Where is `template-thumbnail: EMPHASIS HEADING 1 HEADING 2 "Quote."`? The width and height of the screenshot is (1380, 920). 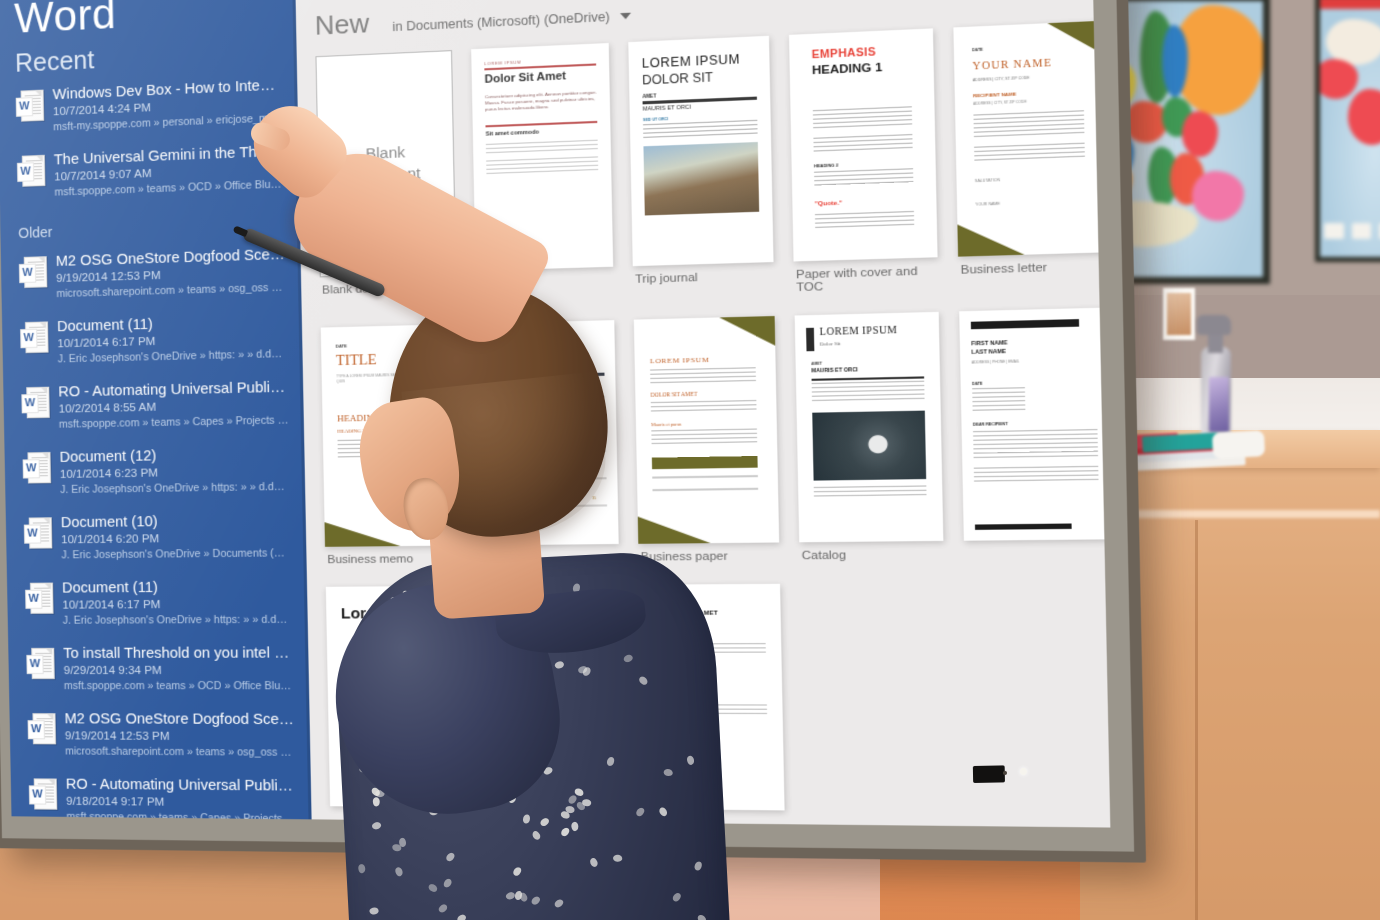
template-thumbnail: EMPHASIS HEADING 1 HEADING 2 "Quote." is located at coordinates (863, 145).